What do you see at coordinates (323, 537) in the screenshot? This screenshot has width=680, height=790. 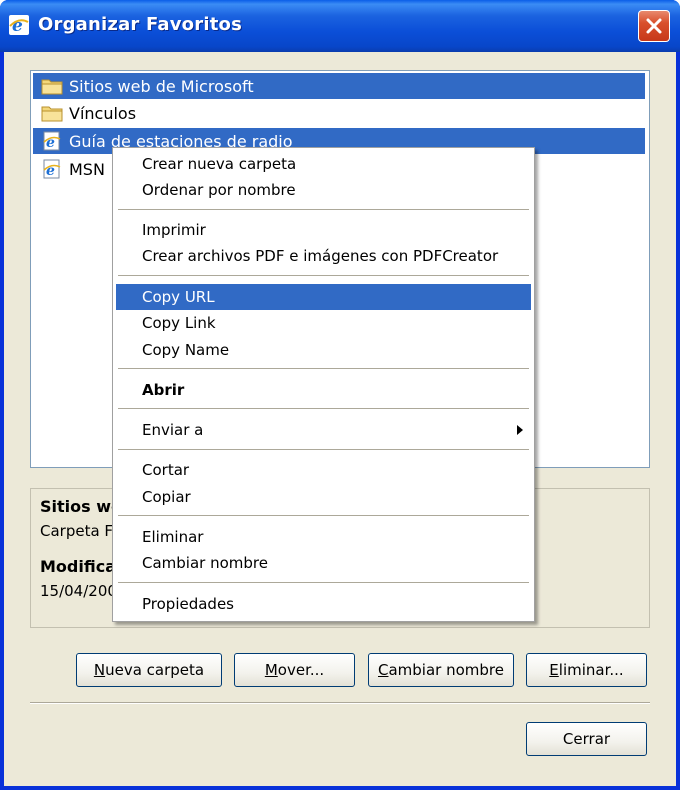 I see `menu-item-delete: Eliminar` at bounding box center [323, 537].